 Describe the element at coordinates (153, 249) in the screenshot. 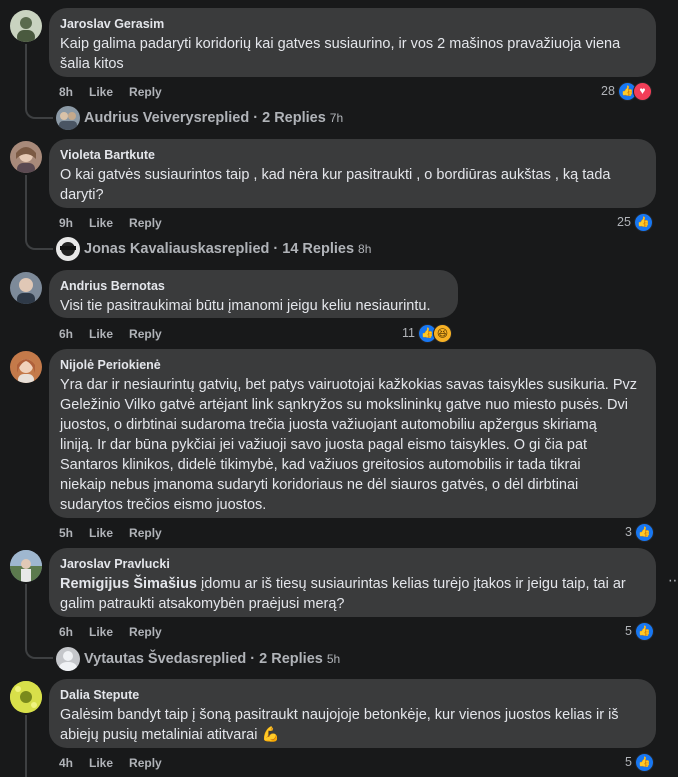

I see `replier-name: Jonas Kavaliauskas` at that location.